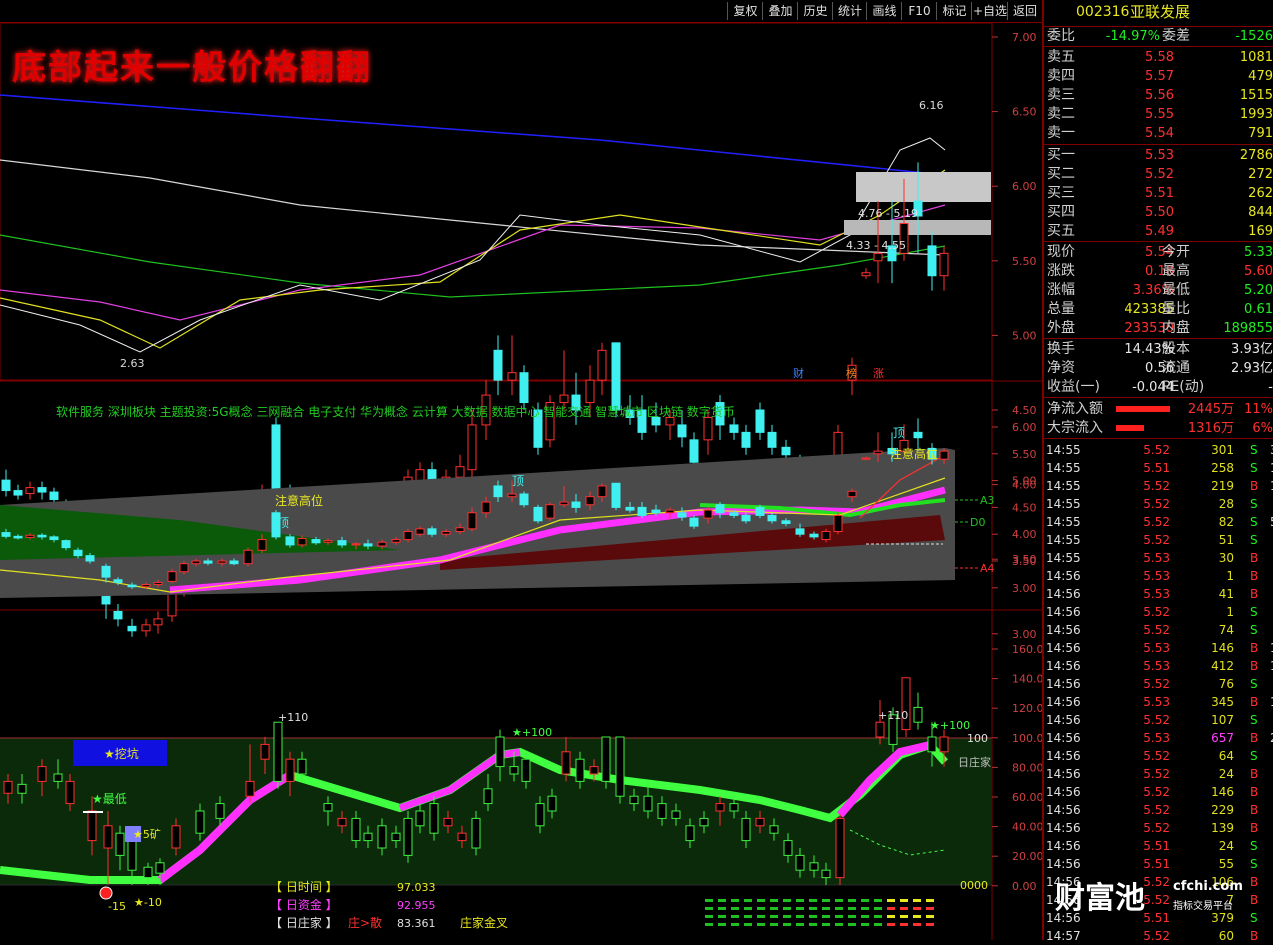  What do you see at coordinates (1158, 936) in the screenshot?
I see `tick-row: 14:57 5.52 60 B` at bounding box center [1158, 936].